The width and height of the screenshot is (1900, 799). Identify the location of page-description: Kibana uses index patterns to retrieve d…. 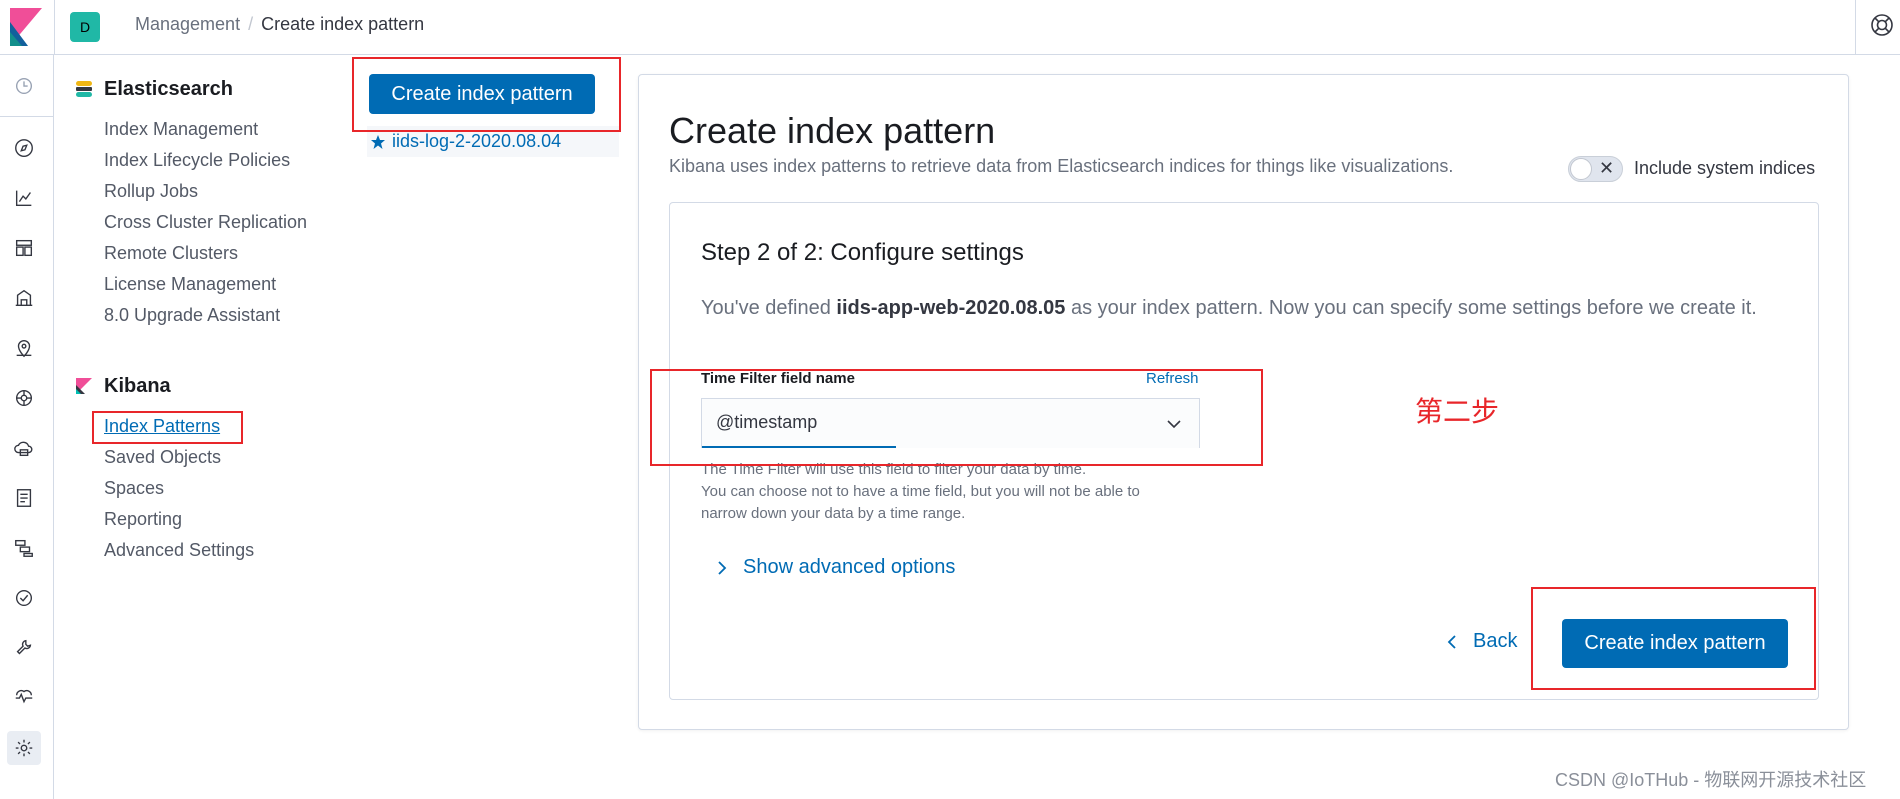
(1061, 166).